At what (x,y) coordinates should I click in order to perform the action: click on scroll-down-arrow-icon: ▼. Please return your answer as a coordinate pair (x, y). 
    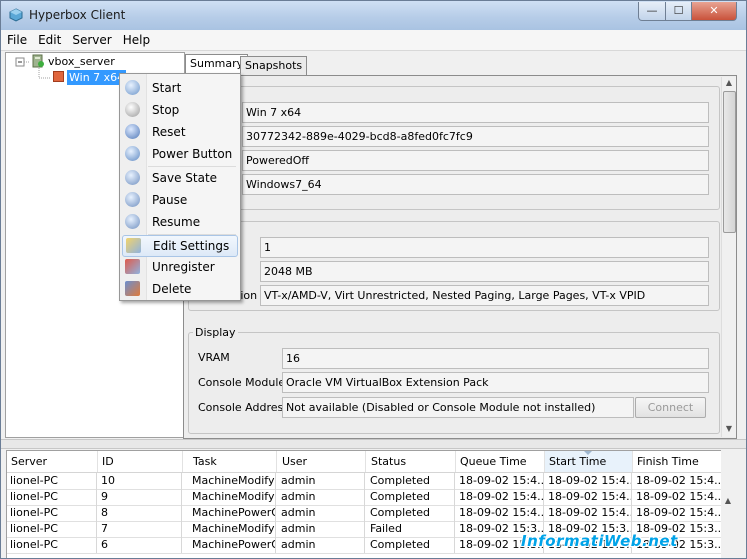
    Looking at the image, I should click on (729, 429).